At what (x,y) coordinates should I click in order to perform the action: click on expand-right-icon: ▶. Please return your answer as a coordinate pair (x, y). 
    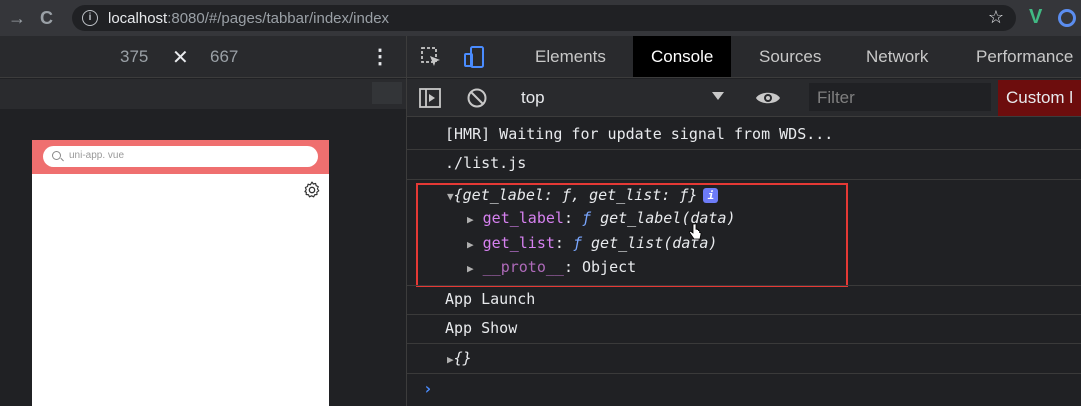
    Looking at the image, I should click on (450, 359).